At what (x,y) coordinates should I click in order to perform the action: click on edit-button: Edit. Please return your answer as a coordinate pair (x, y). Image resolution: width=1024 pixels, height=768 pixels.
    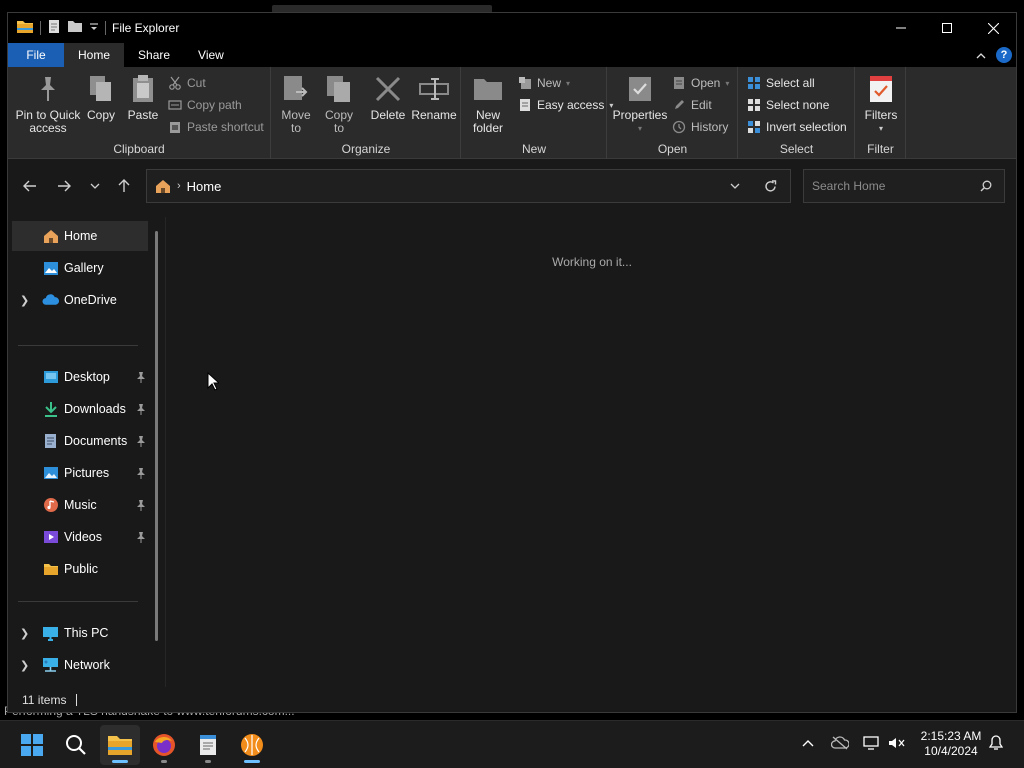
    Looking at the image, I should click on (692, 105).